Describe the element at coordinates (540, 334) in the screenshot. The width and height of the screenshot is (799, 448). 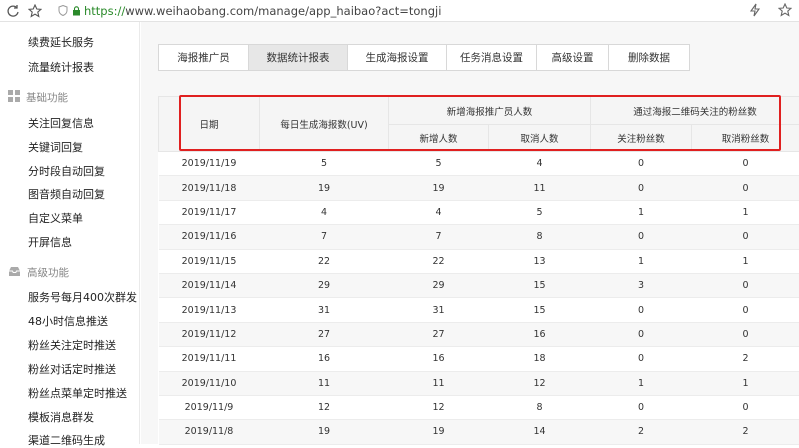
I see `cell-cancel-count: 16` at that location.